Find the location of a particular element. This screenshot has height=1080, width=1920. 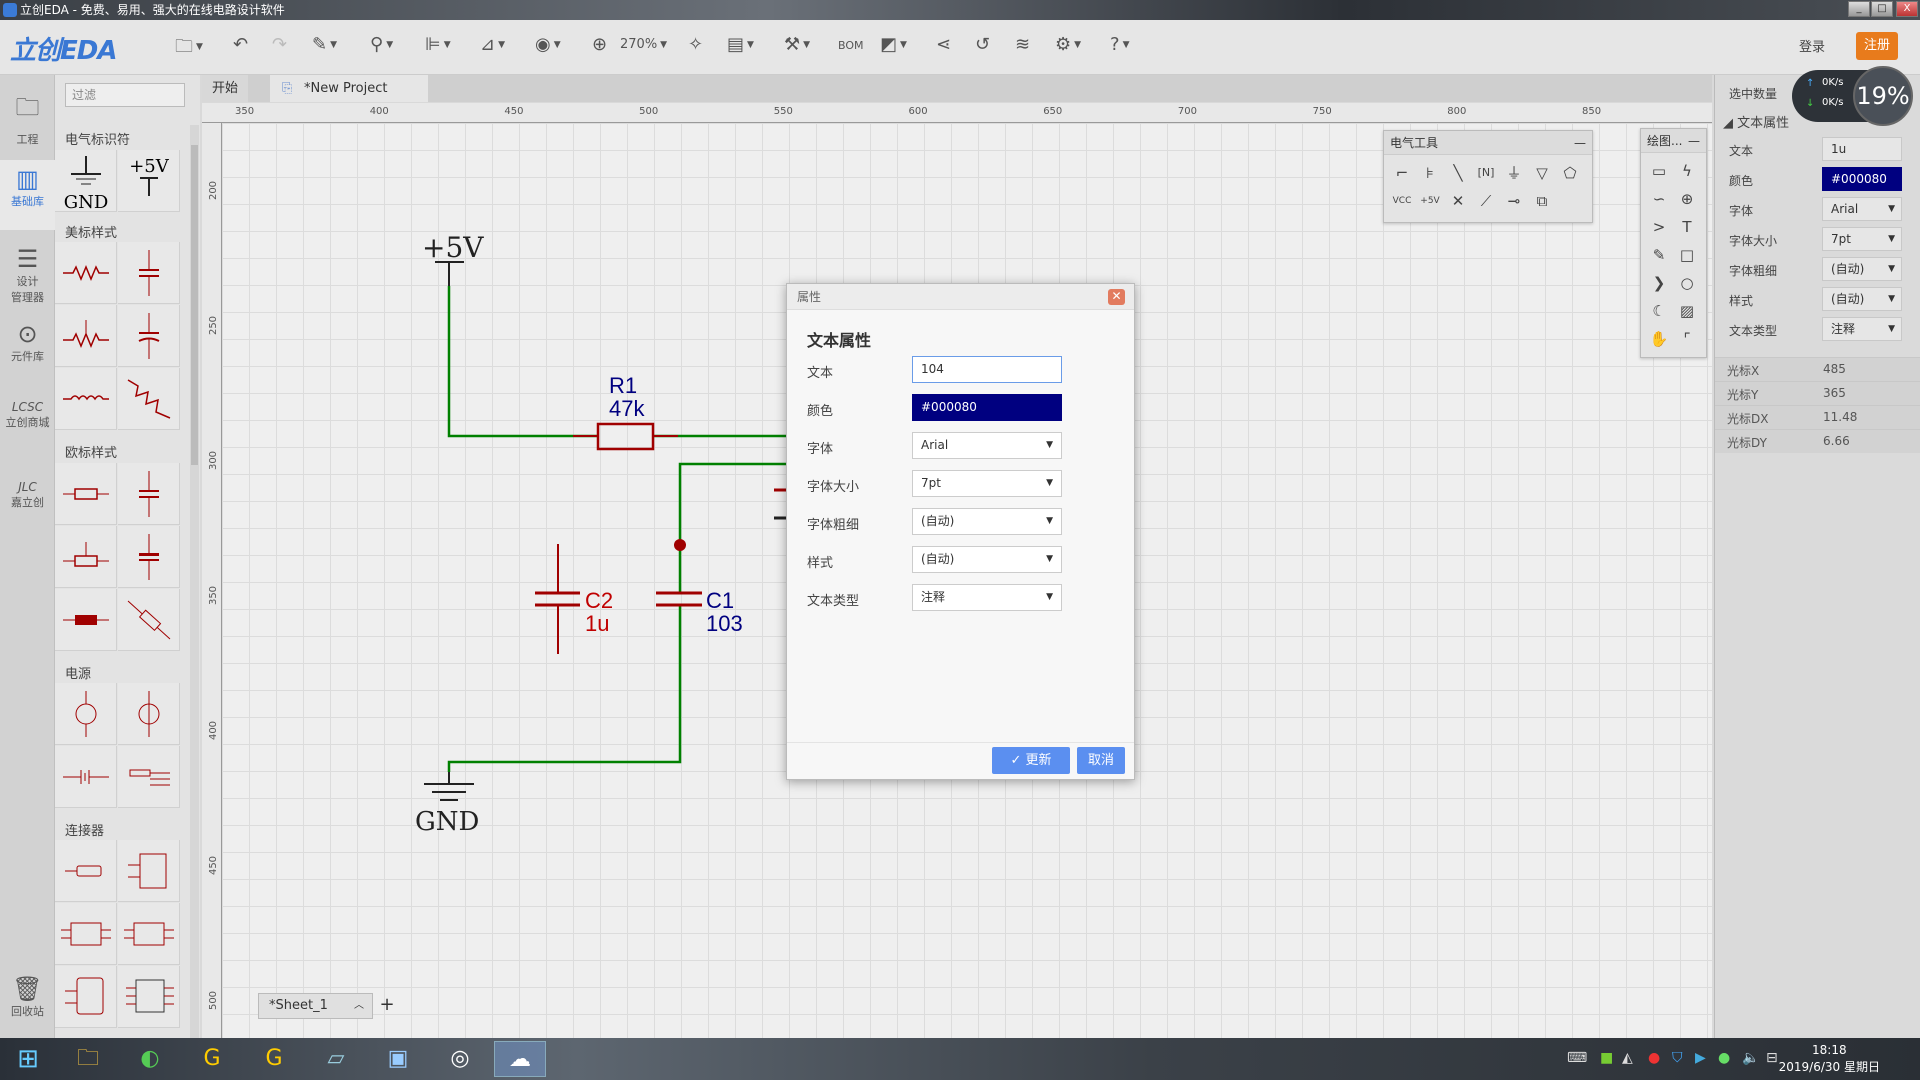

tab-start: 开始 is located at coordinates (225, 88).